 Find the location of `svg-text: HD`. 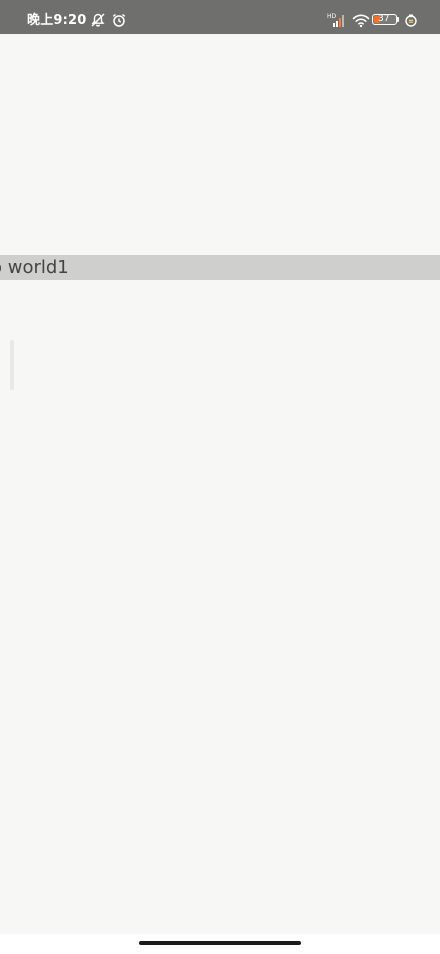

svg-text: HD is located at coordinates (332, 16).